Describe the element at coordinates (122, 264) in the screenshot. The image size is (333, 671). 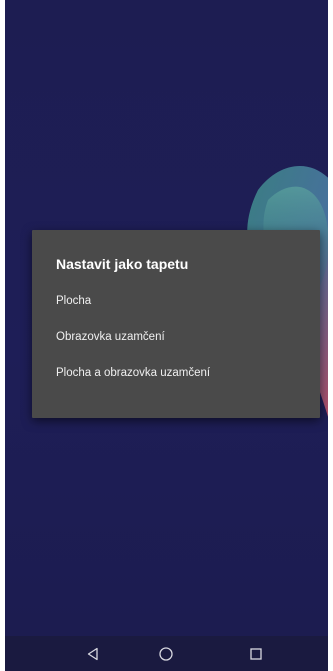
I see `dialog-title: Nastavit jako tapetu` at that location.